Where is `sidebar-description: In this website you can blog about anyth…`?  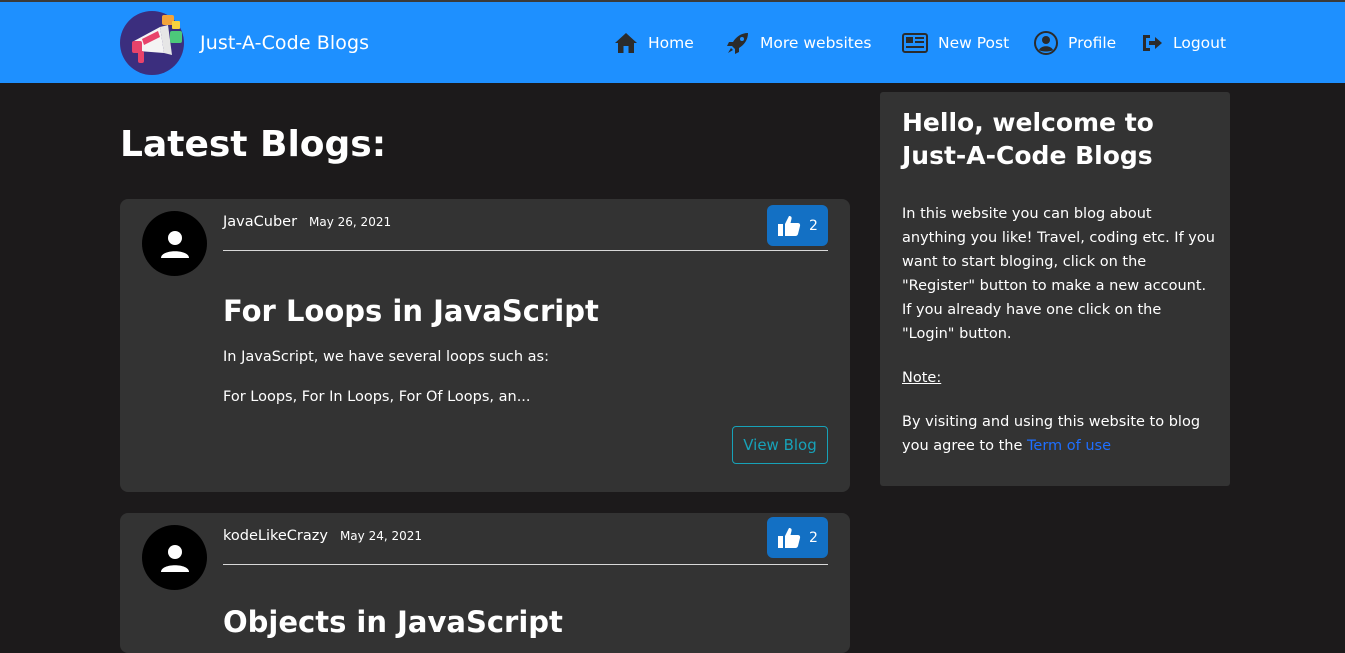 sidebar-description: In this website you can blog about anyth… is located at coordinates (1058, 274).